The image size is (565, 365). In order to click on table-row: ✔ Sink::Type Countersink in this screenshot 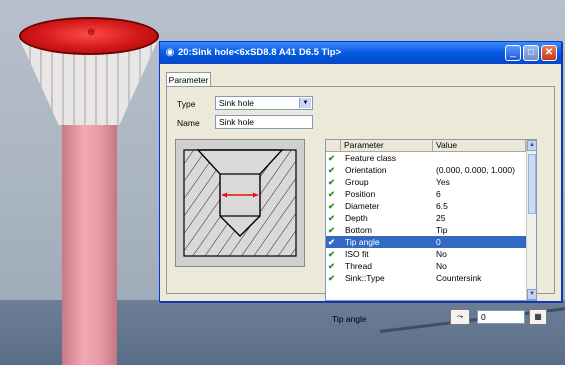, I will do `click(426, 278)`.